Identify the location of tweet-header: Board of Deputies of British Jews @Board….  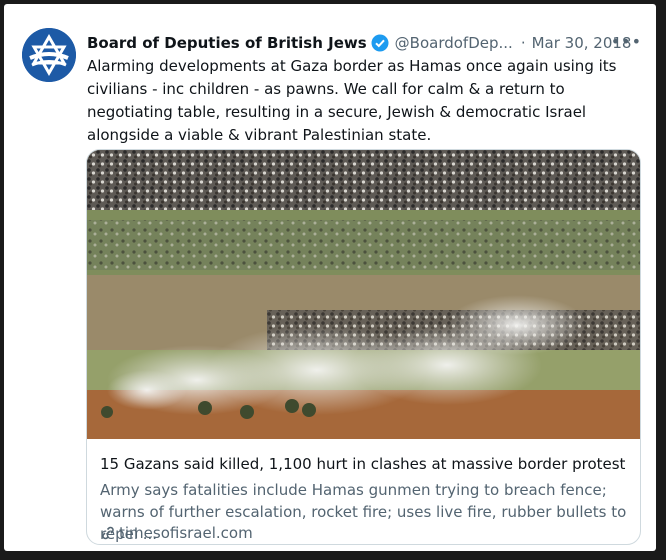
(364, 43).